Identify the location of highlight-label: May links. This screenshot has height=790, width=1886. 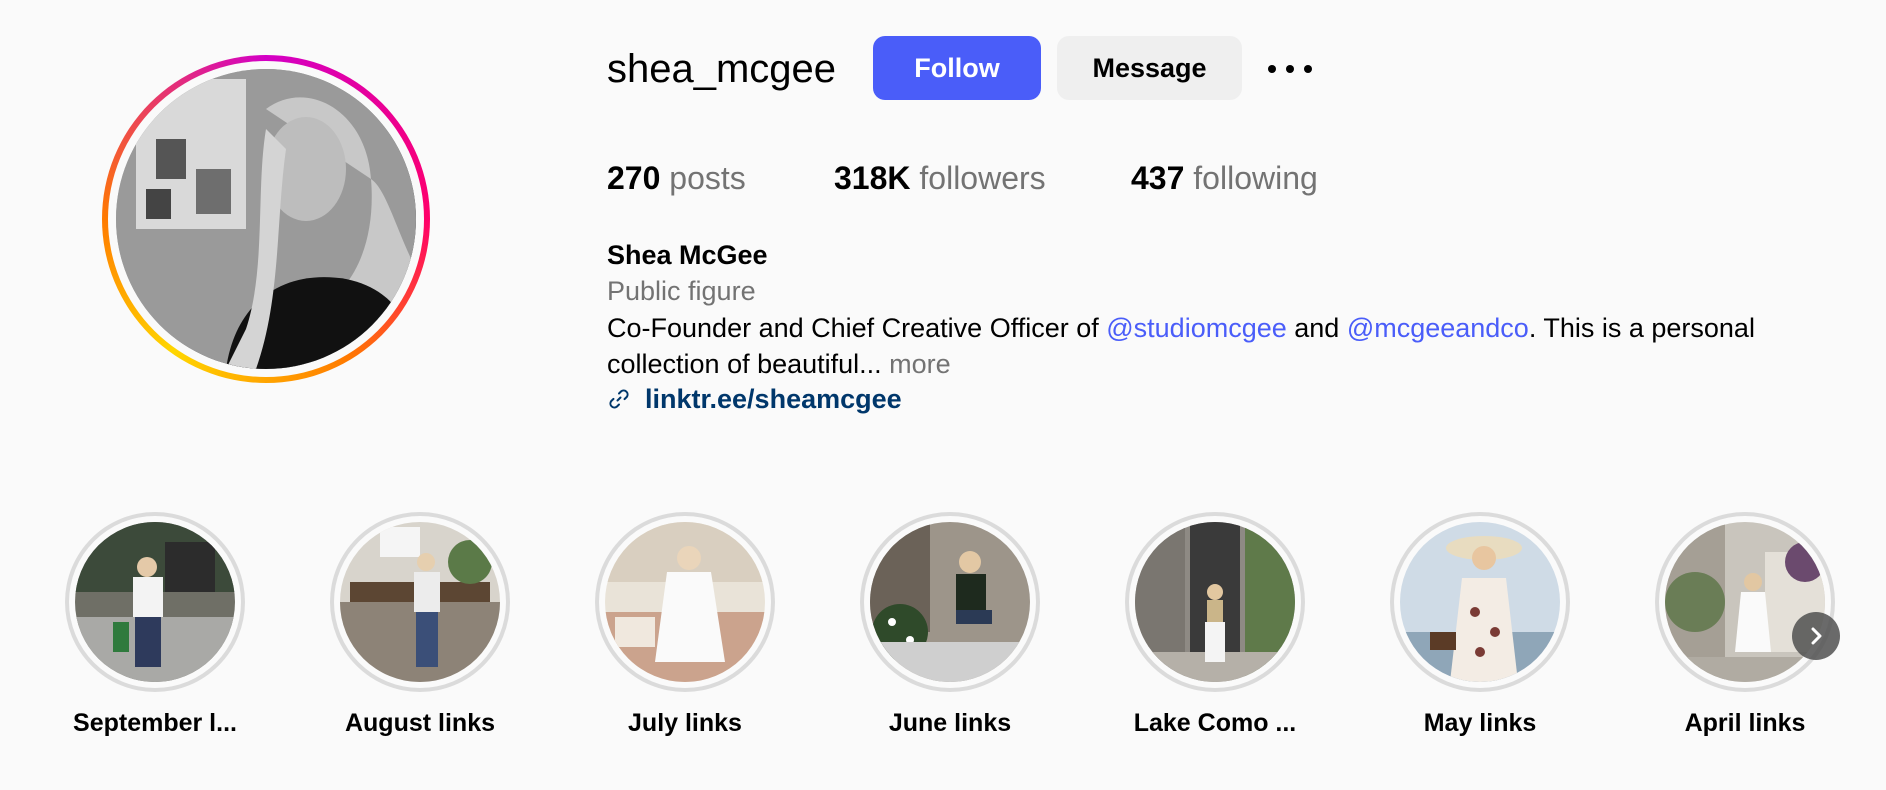
(1480, 723).